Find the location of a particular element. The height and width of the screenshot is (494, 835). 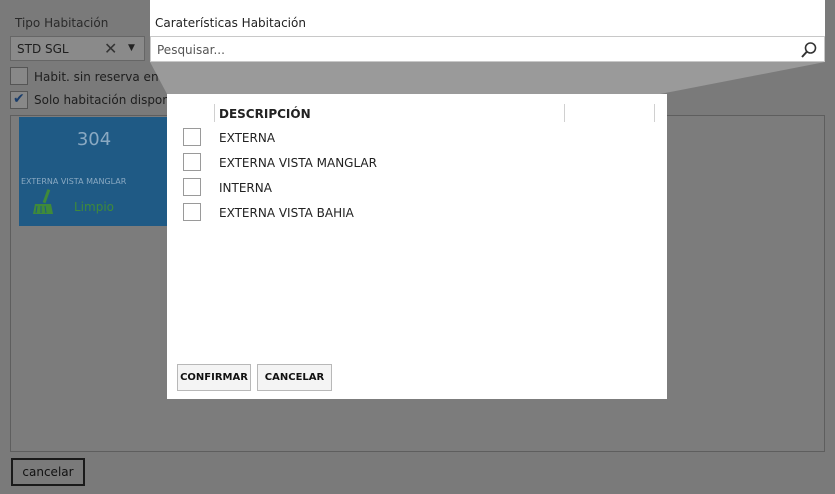

clear-icon: ✕ is located at coordinates (110, 48).